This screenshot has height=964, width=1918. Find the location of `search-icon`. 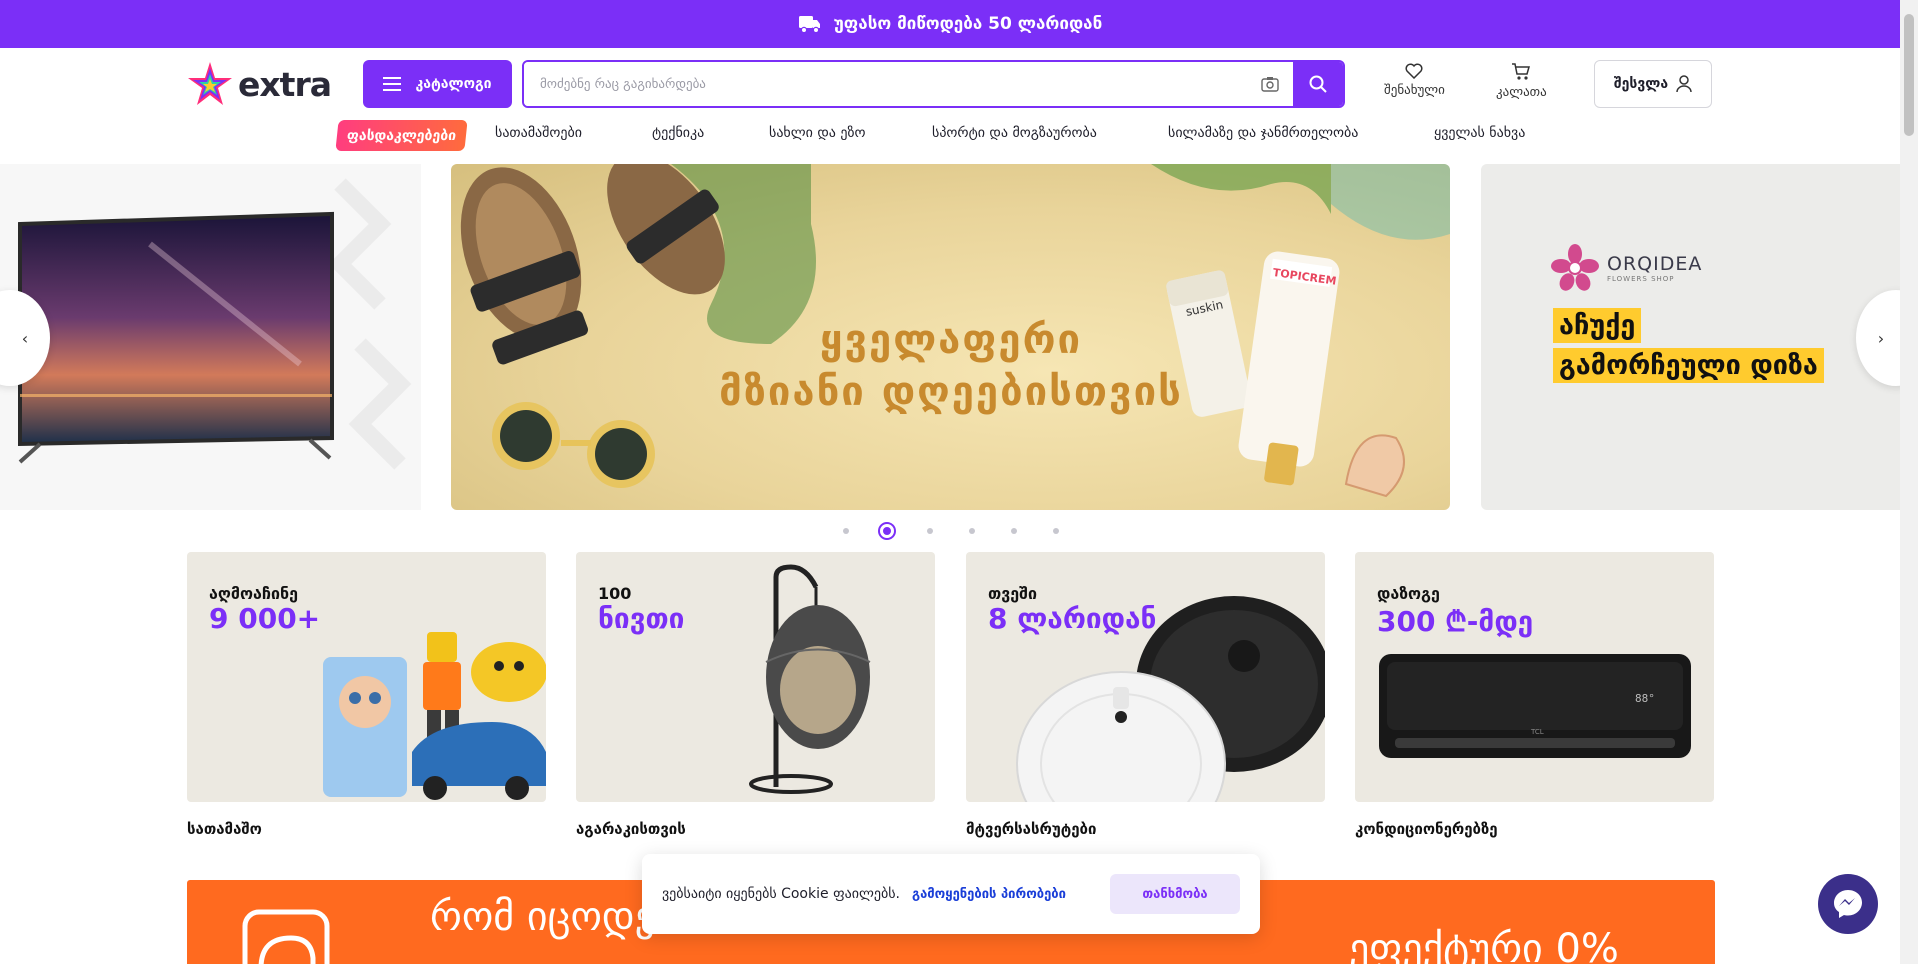

search-icon is located at coordinates (1318, 84).